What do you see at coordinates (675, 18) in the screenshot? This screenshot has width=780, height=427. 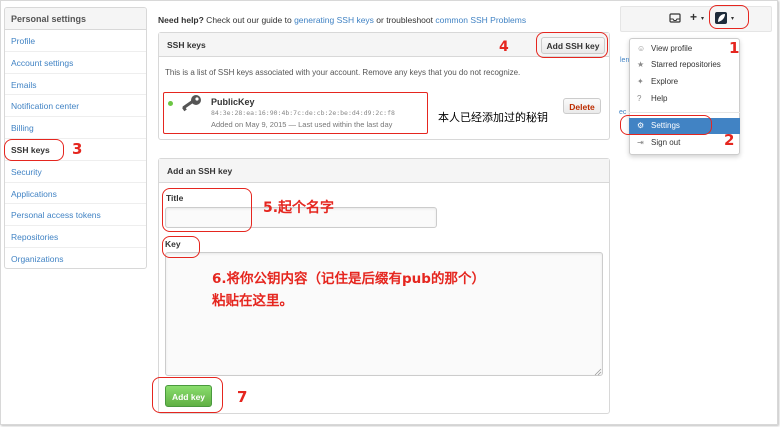 I see `inbox-icon` at bounding box center [675, 18].